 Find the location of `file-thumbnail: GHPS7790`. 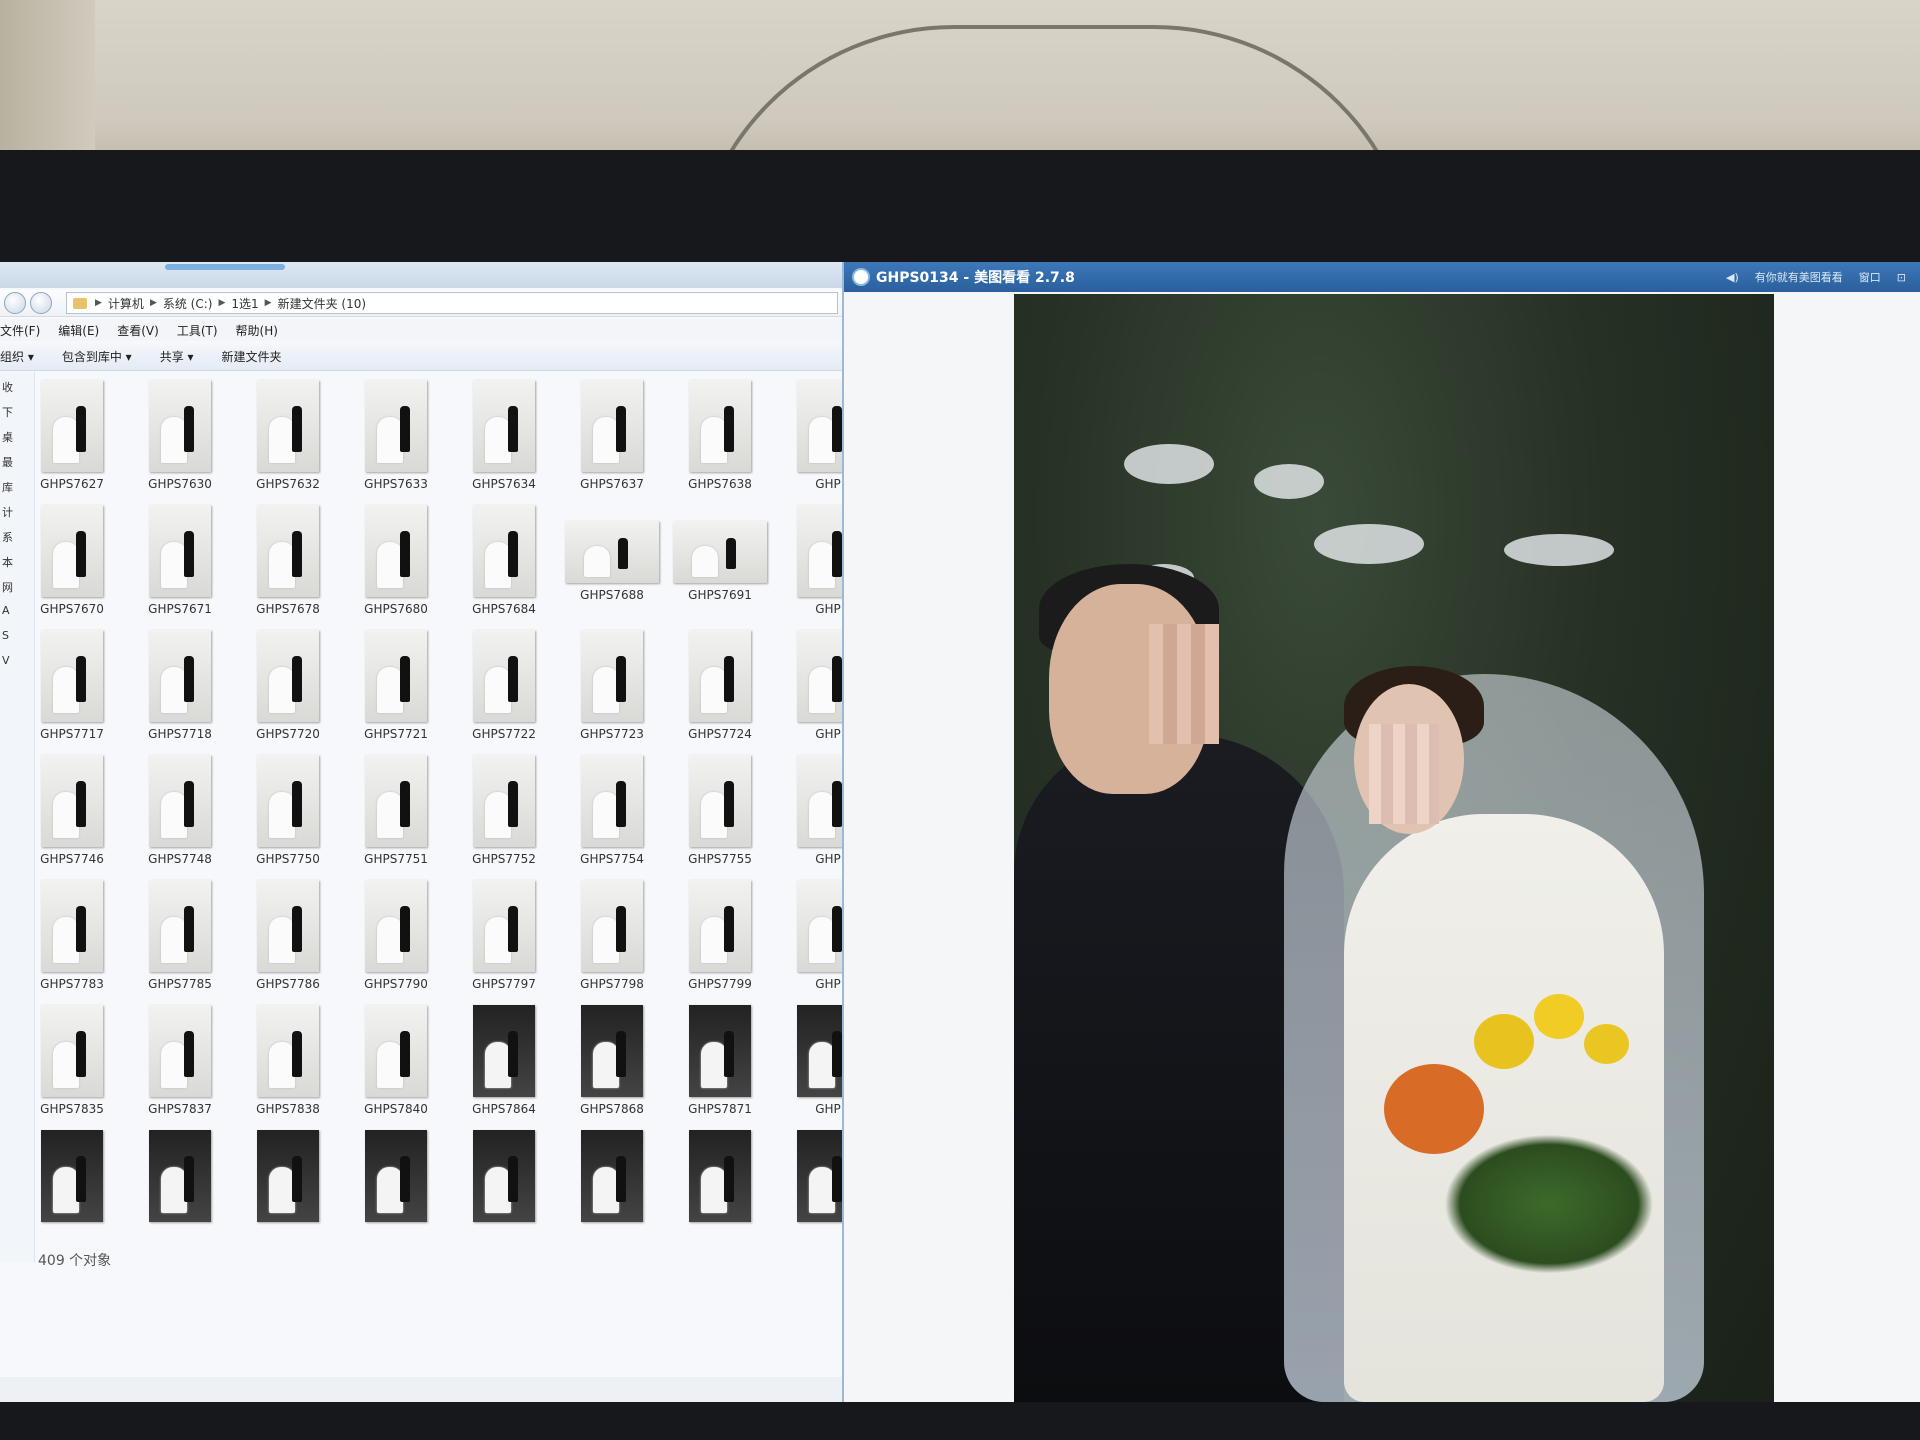

file-thumbnail: GHPS7790 is located at coordinates (396, 936).